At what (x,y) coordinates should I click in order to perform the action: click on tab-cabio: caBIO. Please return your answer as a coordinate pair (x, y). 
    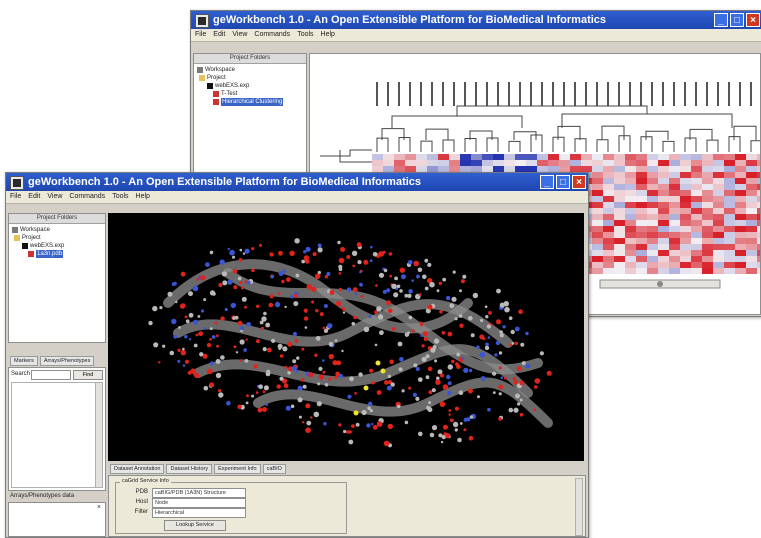
    Looking at the image, I should click on (274, 469).